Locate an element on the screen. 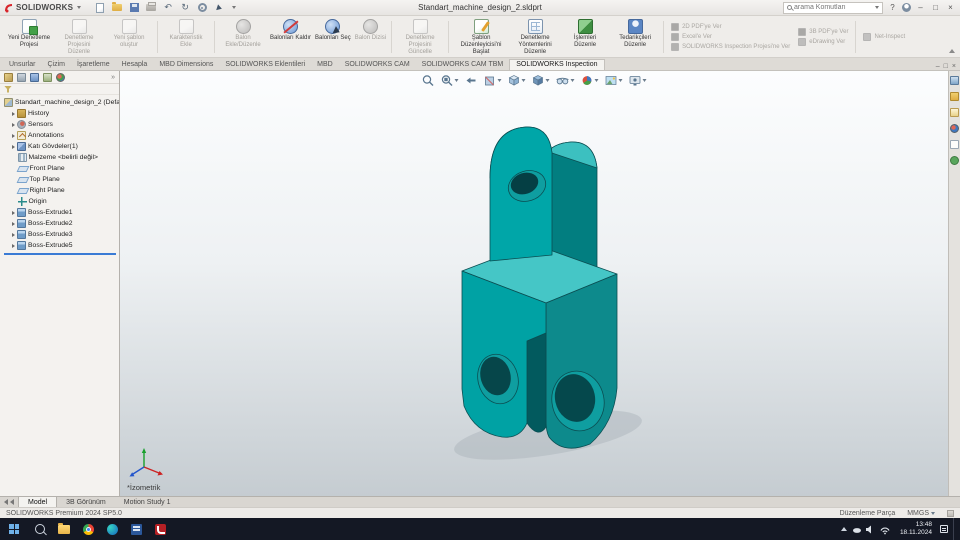  rollback-bar is located at coordinates (60, 254).